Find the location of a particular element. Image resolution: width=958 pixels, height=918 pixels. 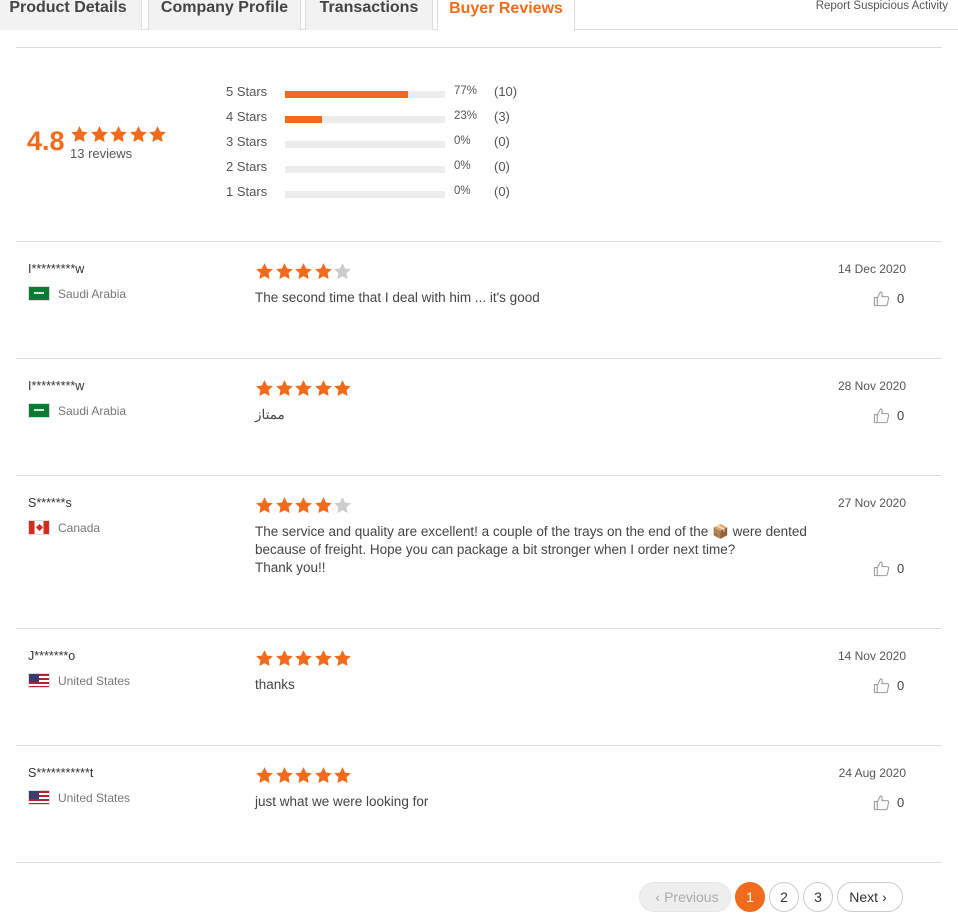

average-rating: 4.8 is located at coordinates (46, 141).